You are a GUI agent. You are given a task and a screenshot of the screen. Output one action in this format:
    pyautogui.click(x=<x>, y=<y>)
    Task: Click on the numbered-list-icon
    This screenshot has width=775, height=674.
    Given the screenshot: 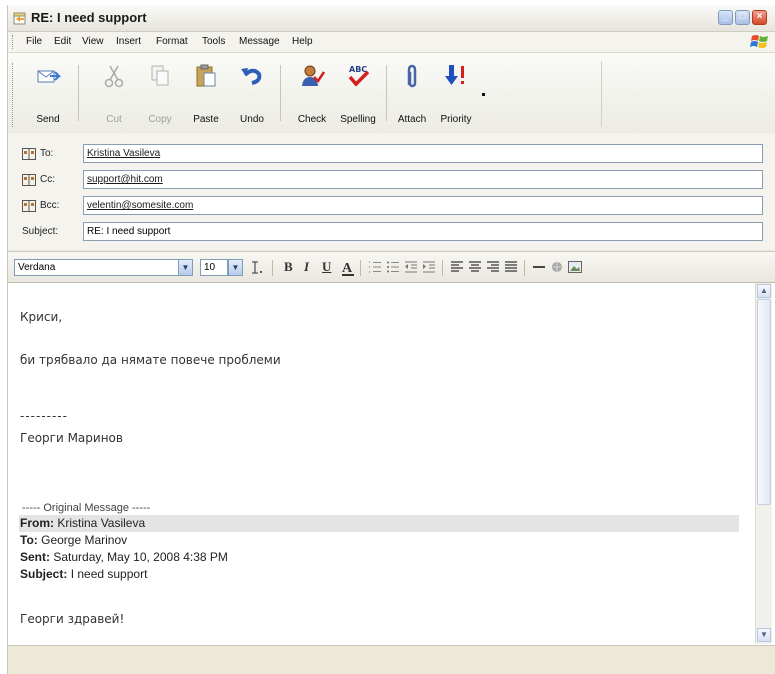 What is the action you would take?
    pyautogui.click(x=375, y=268)
    